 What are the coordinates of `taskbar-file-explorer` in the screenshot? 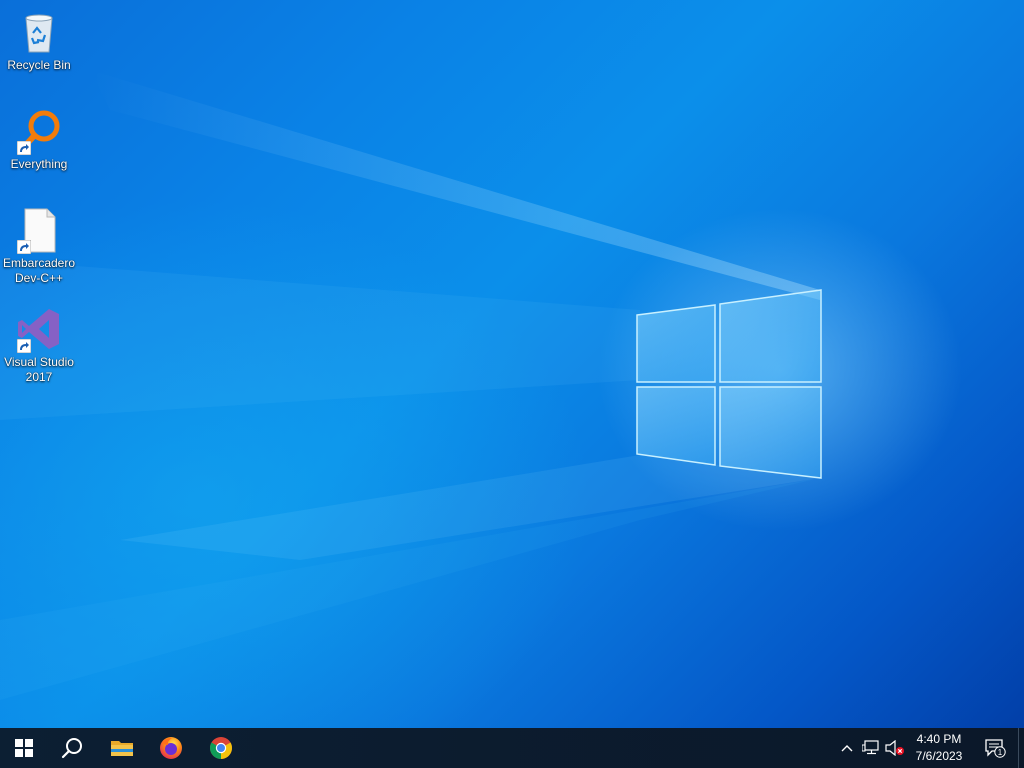 It's located at (122, 748).